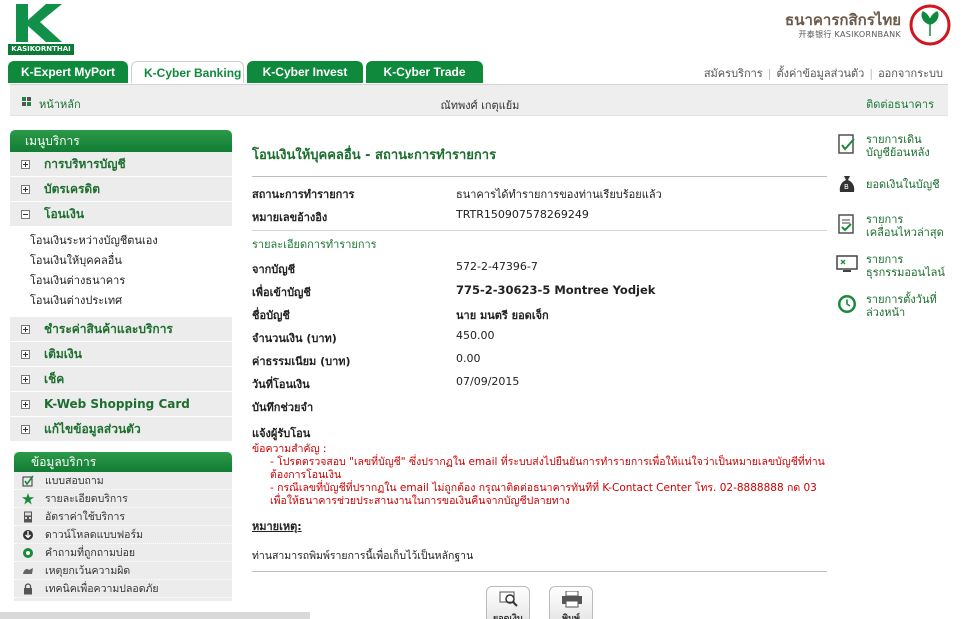  I want to click on reference-label: หมายเลขอ้างอิง, so click(290, 217).